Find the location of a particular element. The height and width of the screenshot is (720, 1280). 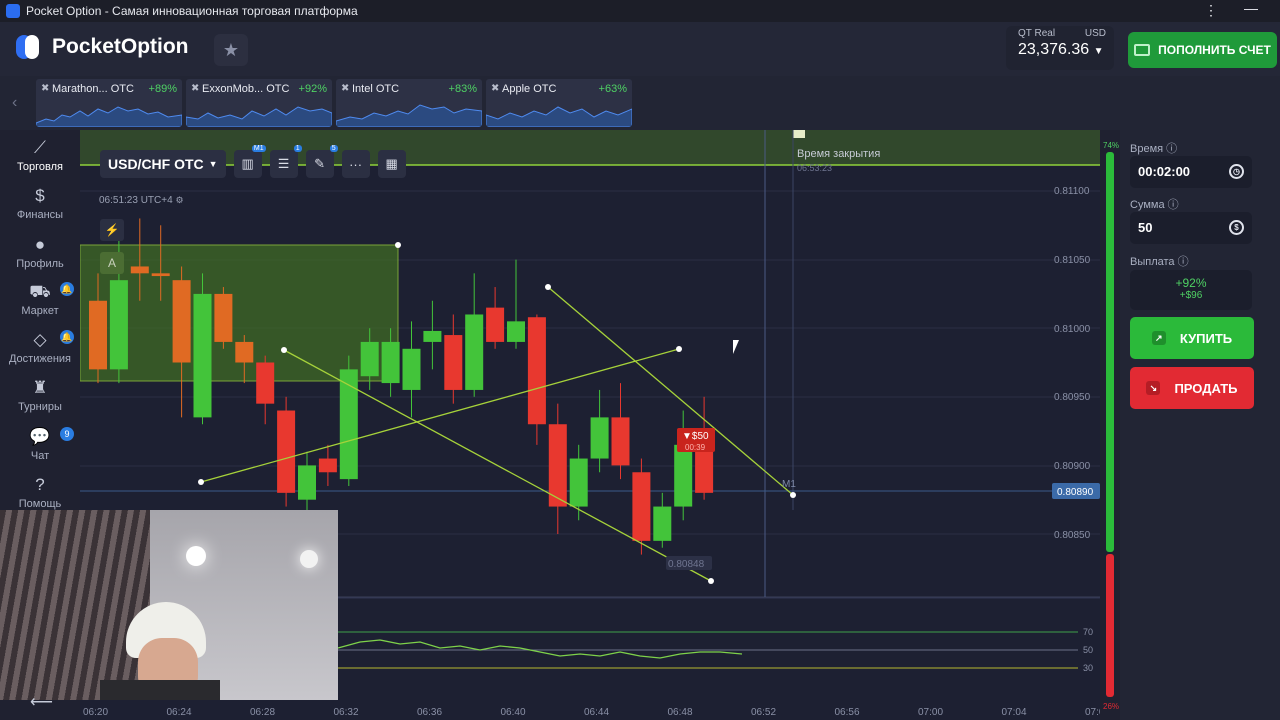

time-tick-label: 06:40 is located at coordinates (513, 712).